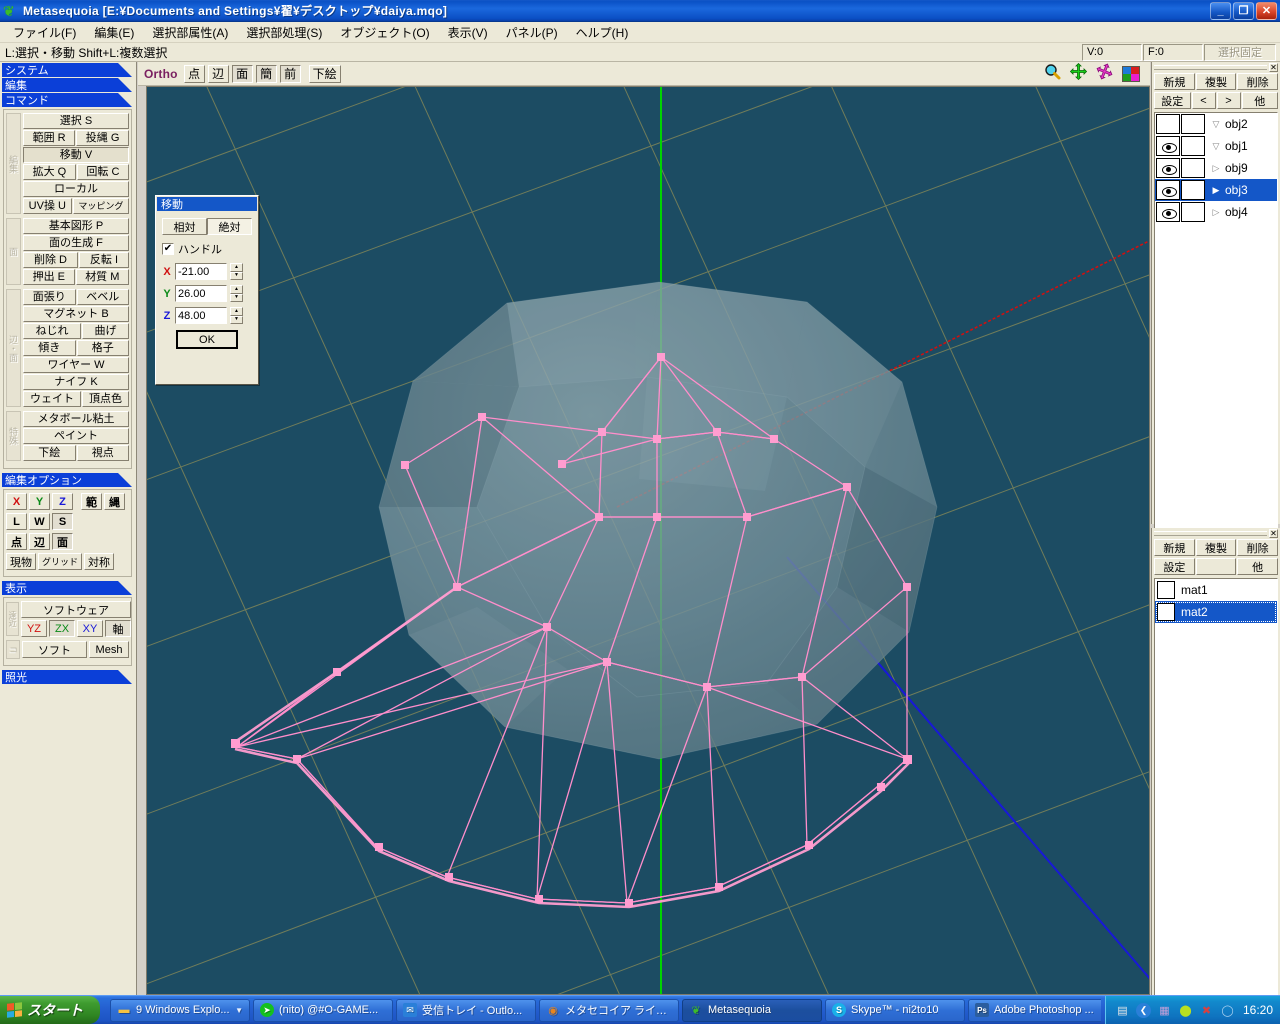 The height and width of the screenshot is (1024, 1280). What do you see at coordinates (49, 172) in the screenshot?
I see `cmd-scale: 拡大 Q` at bounding box center [49, 172].